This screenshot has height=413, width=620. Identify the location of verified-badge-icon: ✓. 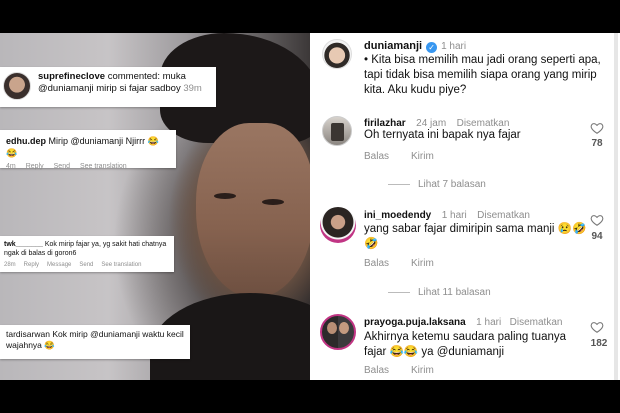
(432, 47).